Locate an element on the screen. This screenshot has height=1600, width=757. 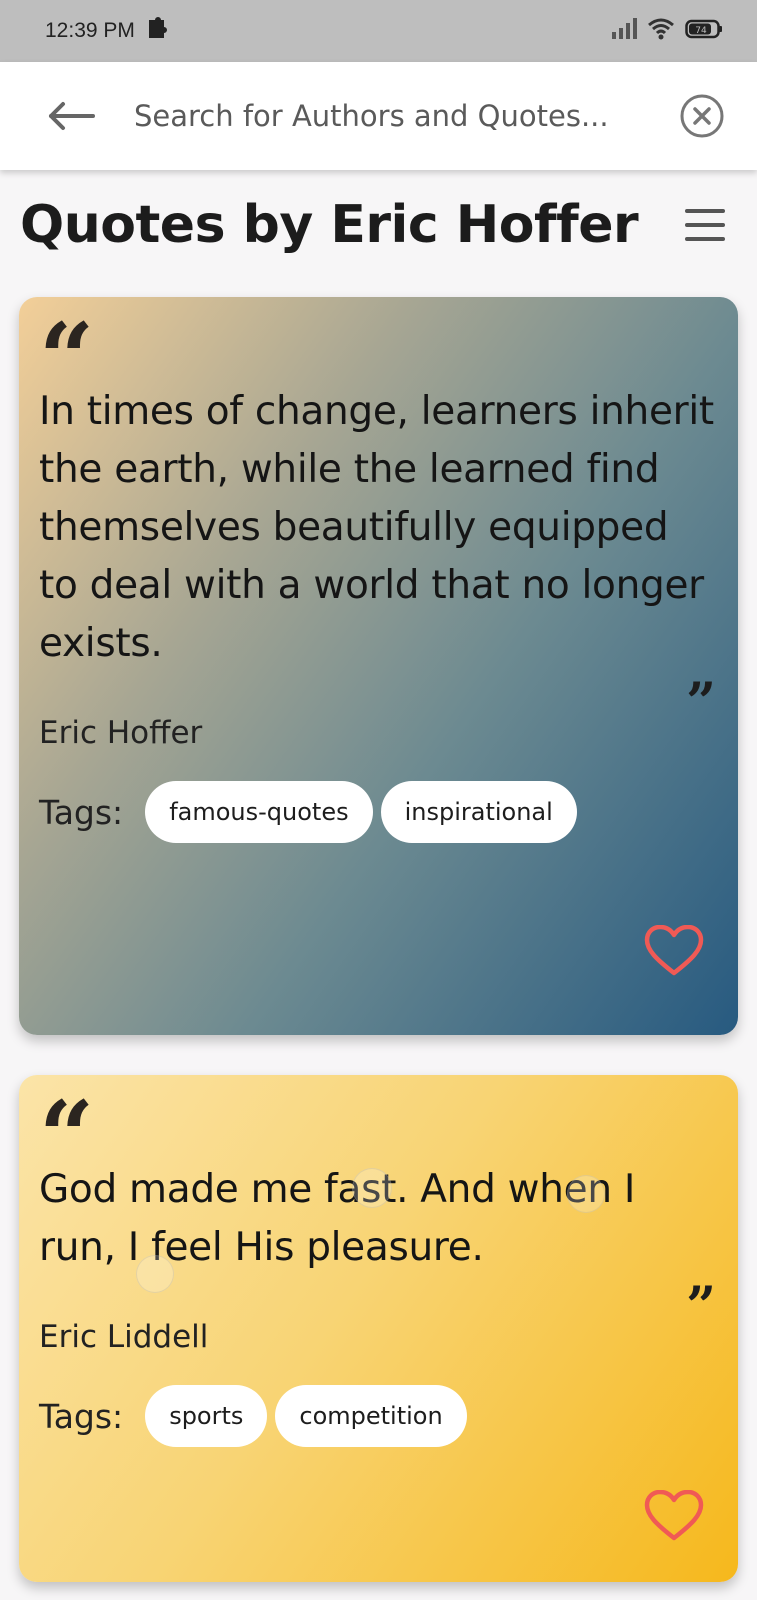
tags-row: Tags: sports competition is located at coordinates (377, 1416).